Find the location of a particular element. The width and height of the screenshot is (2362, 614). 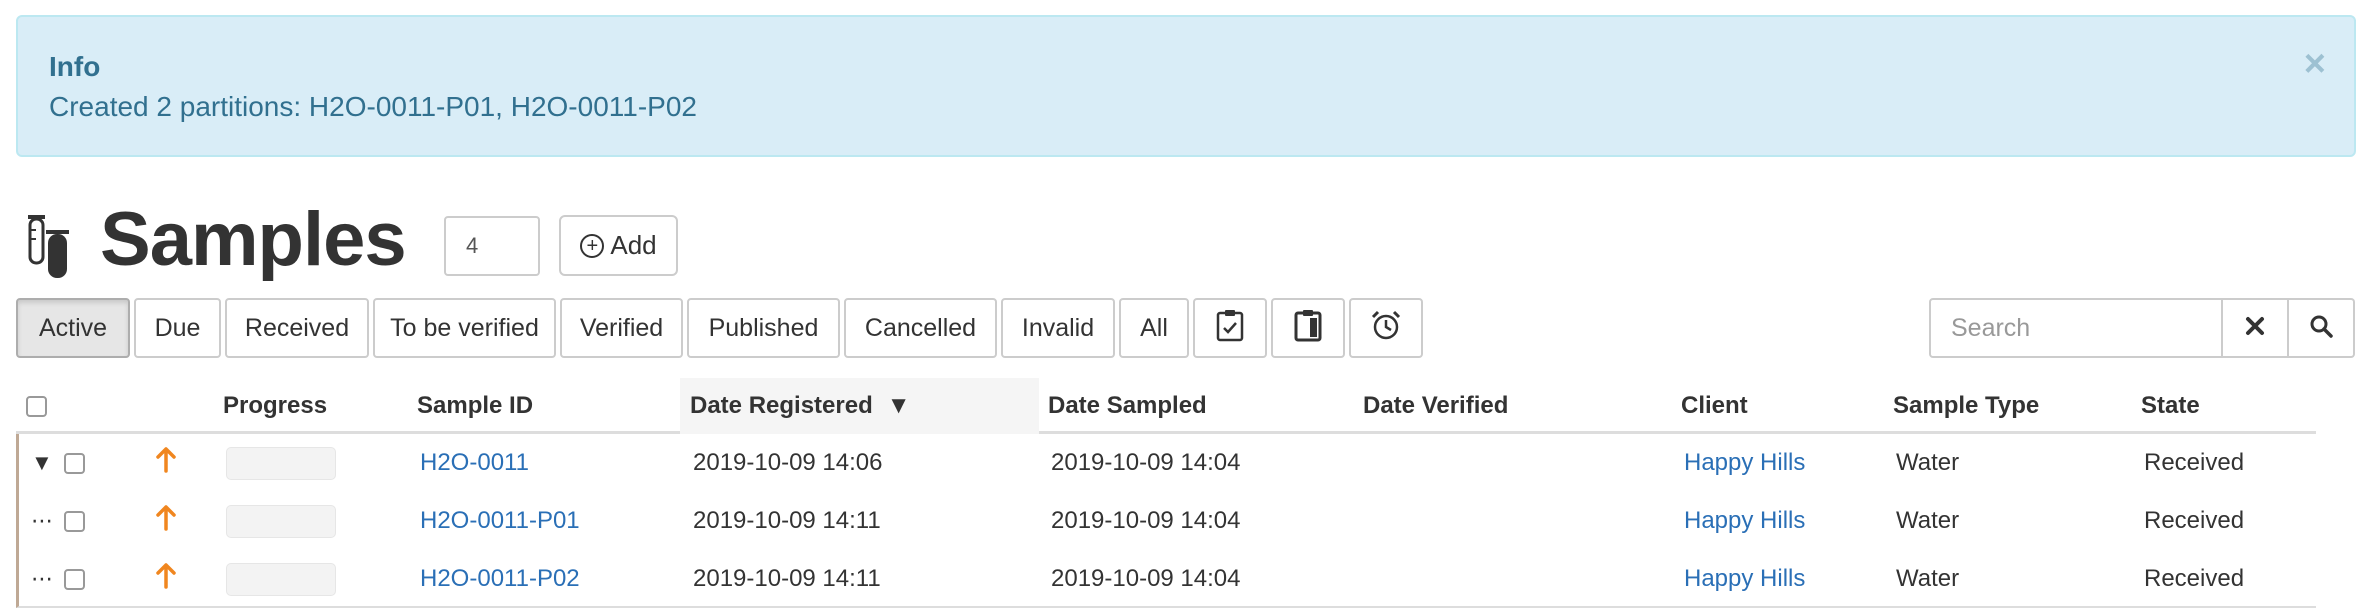

sample-id-link: H2O-0011 is located at coordinates (474, 463).